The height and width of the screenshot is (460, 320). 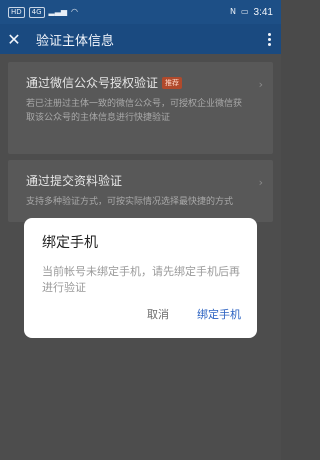 I want to click on network-type-indicator: 4G, so click(x=36, y=12).